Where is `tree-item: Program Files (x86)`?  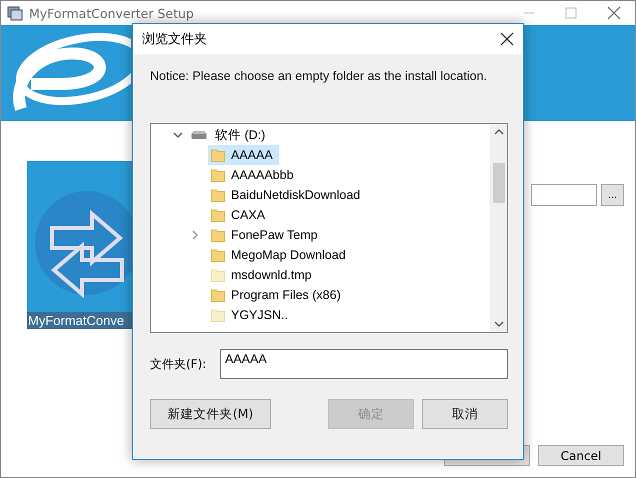
tree-item: Program Files (x86) is located at coordinates (277, 295).